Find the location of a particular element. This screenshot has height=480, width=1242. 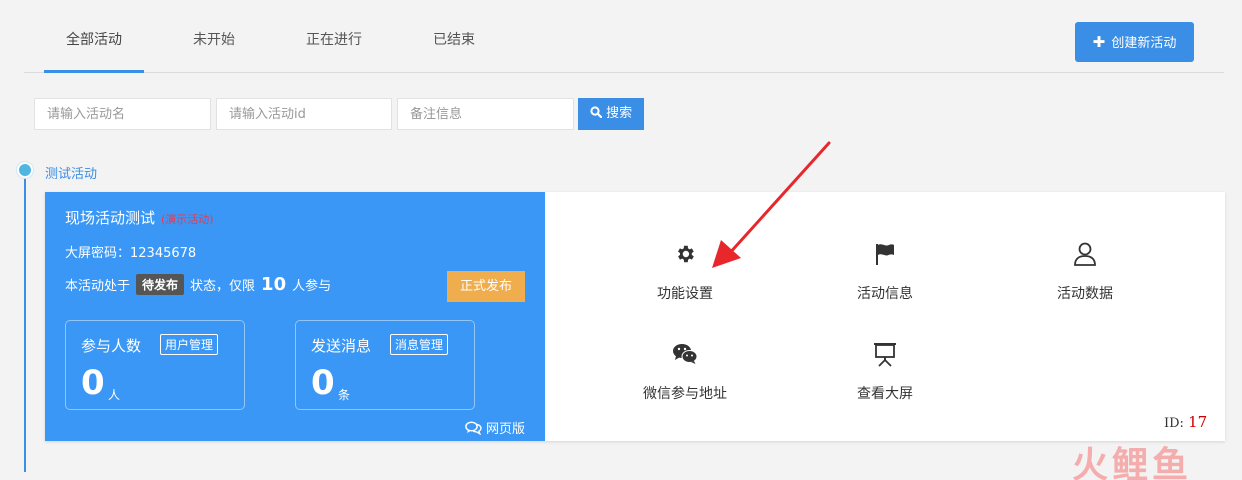

message-manage-button: 消息管理 is located at coordinates (419, 344).